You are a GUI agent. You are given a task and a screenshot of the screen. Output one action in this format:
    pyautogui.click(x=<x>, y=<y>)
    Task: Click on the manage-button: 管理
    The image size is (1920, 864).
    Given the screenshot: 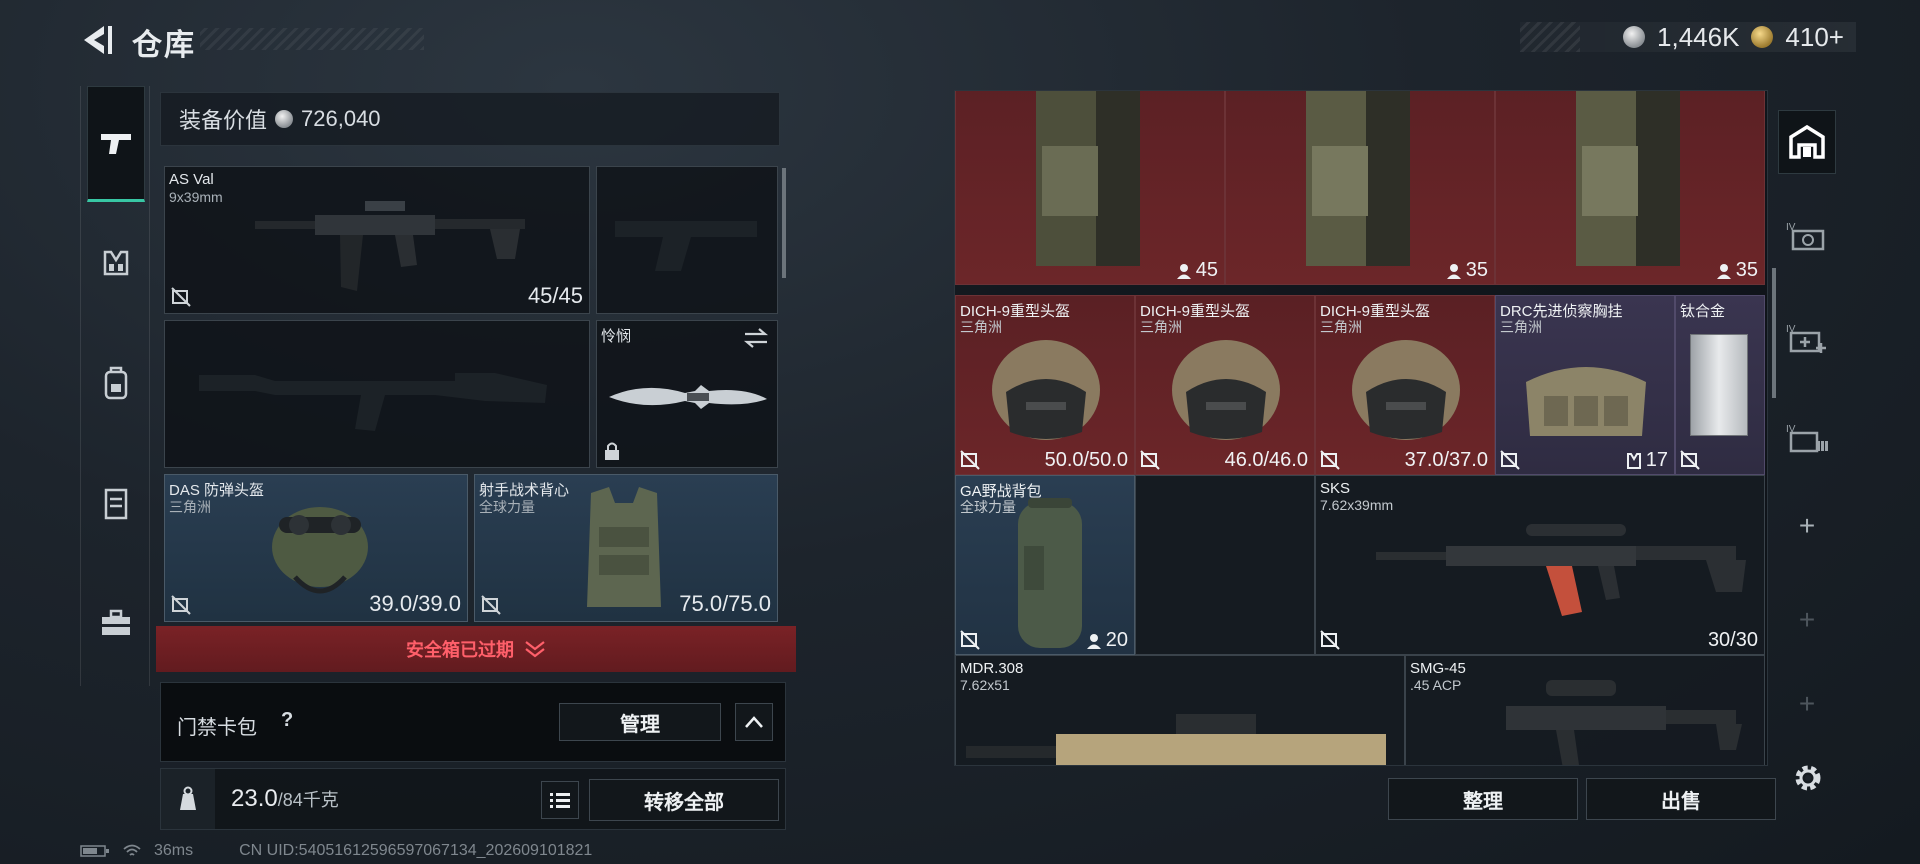 What is the action you would take?
    pyautogui.click(x=640, y=722)
    